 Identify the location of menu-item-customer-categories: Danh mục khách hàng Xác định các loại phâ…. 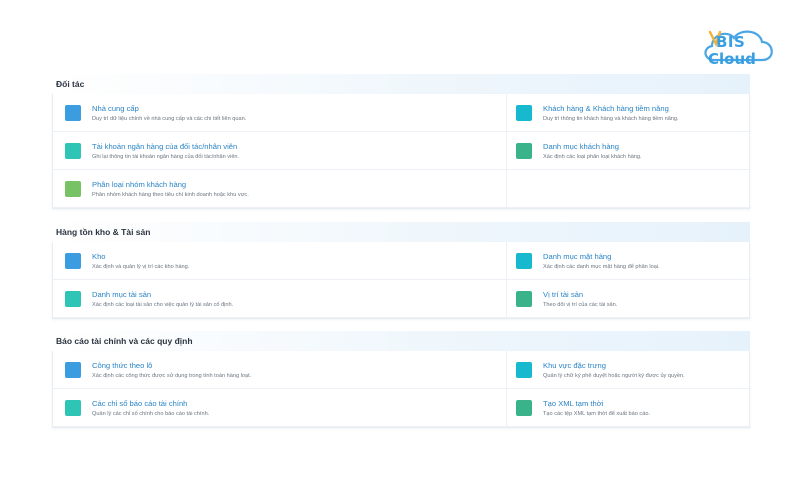
(629, 151).